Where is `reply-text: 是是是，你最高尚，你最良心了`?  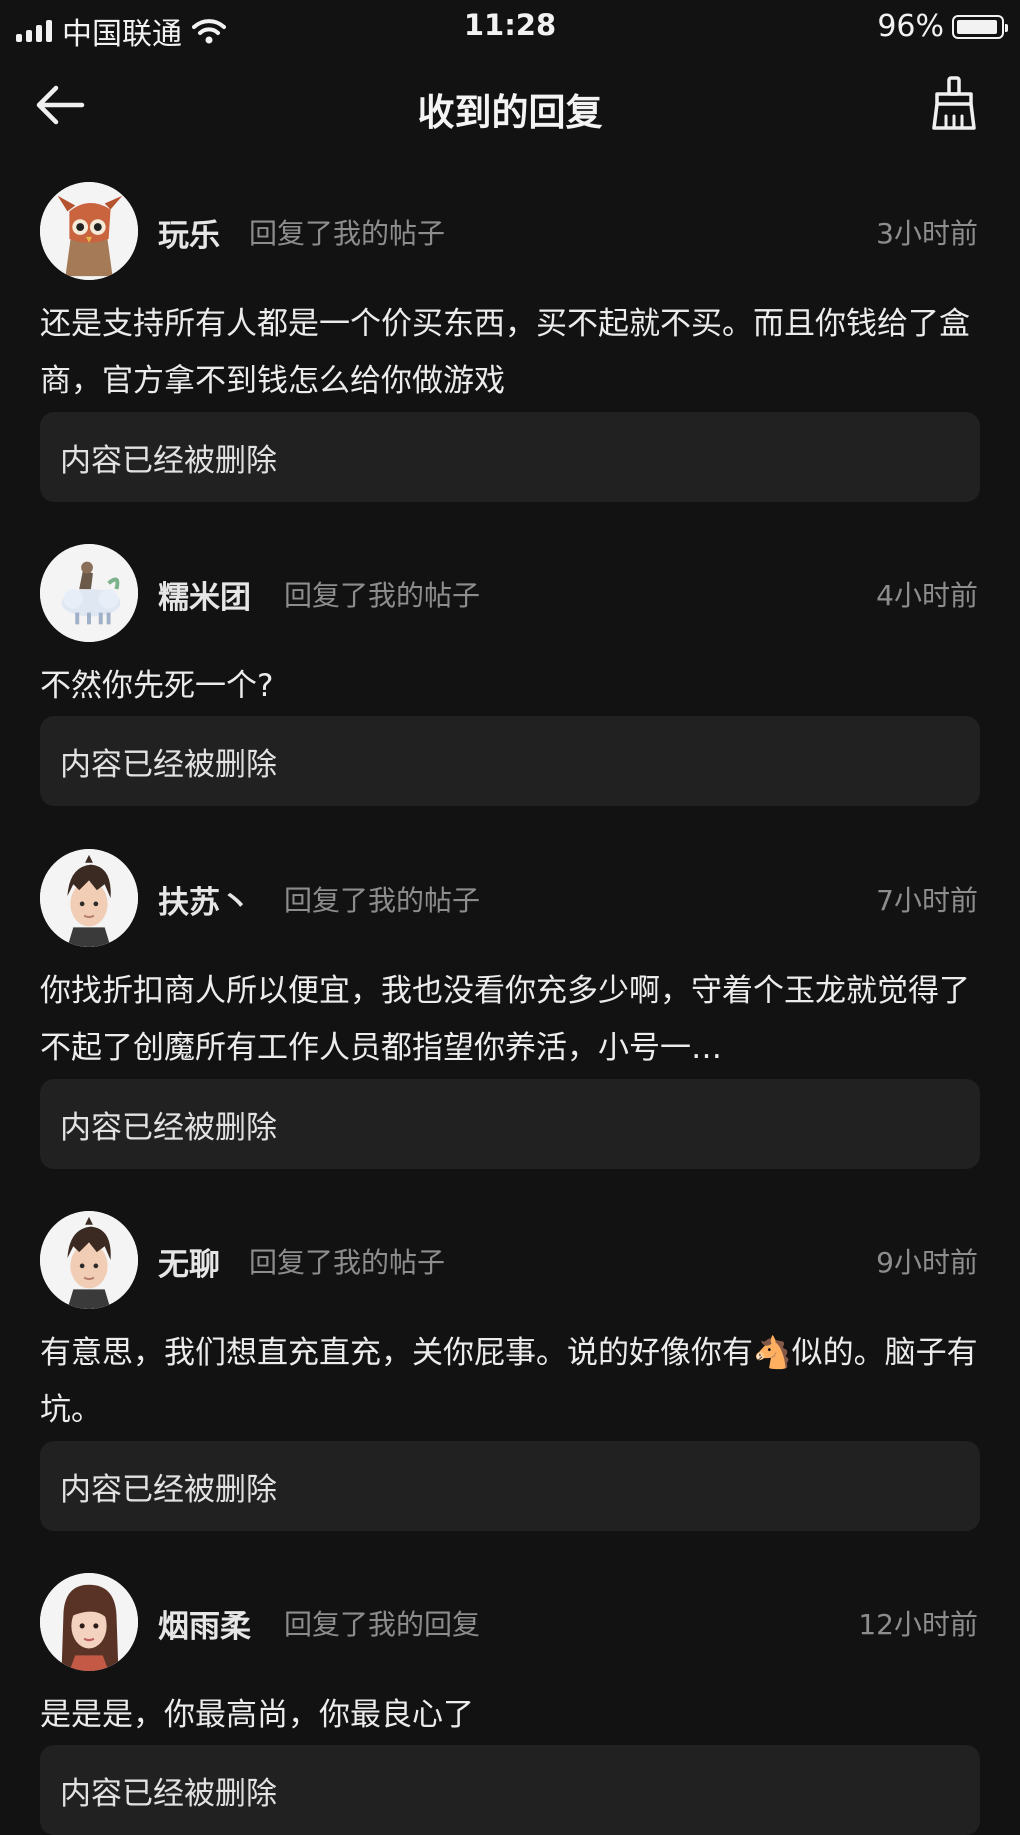
reply-text: 是是是，你最高尚，你最良心了 is located at coordinates (510, 1715).